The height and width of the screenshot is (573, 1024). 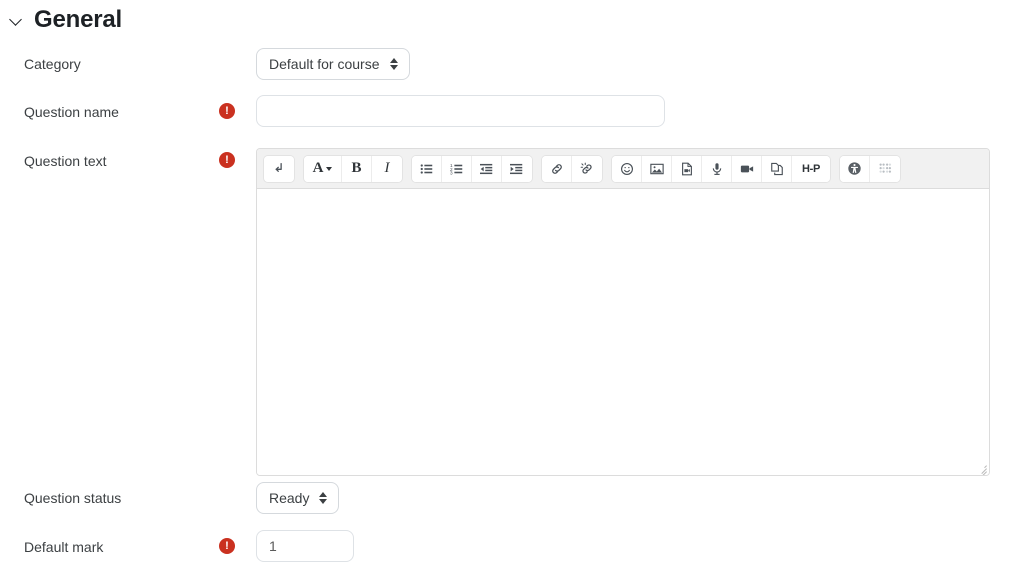 I want to click on toolbar-group-formatting, so click(x=279, y=168).